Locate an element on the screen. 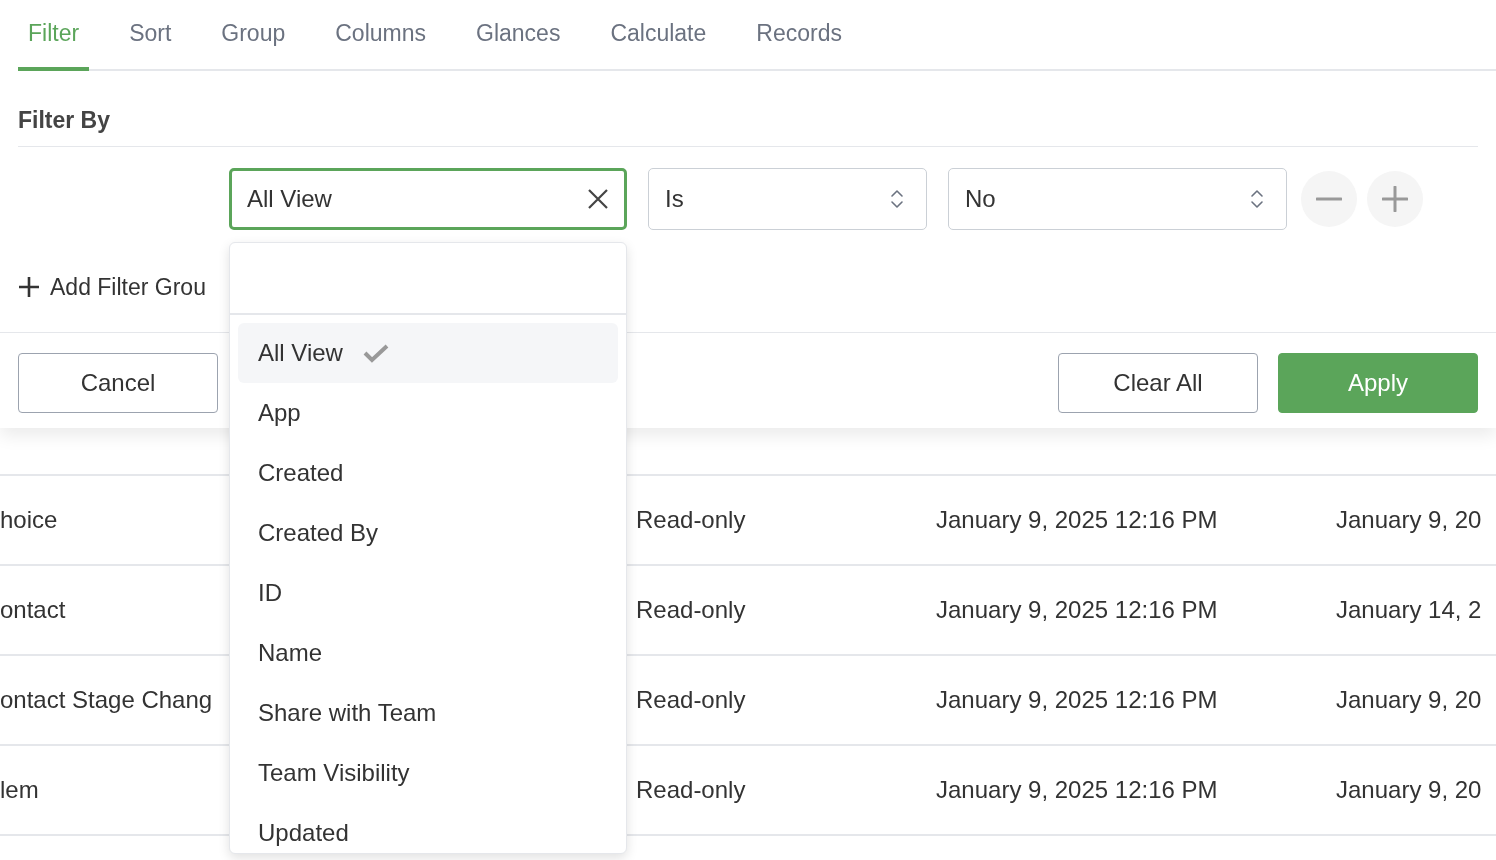 This screenshot has height=860, width=1496. table-cell-text: ontact is located at coordinates (33, 610).